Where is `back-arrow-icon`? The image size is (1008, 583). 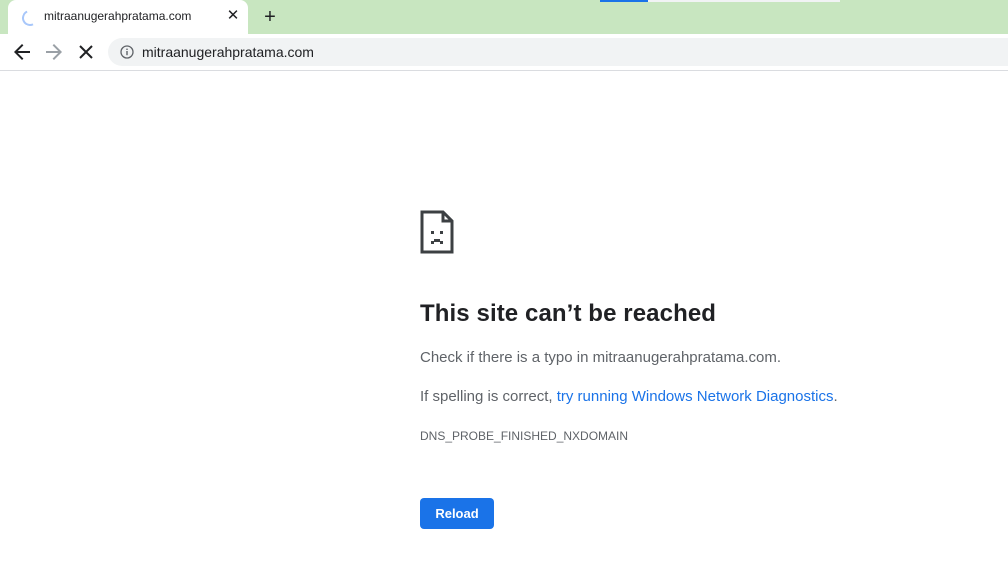 back-arrow-icon is located at coordinates (22, 52).